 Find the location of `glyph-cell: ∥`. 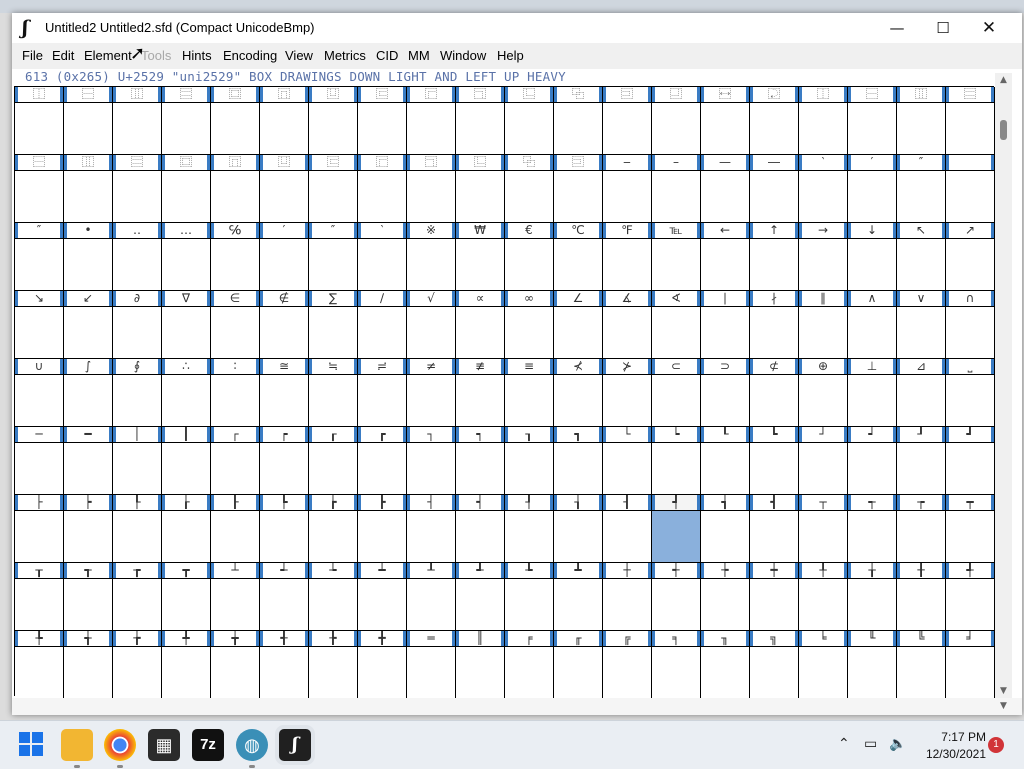

glyph-cell: ∥ is located at coordinates (823, 325).